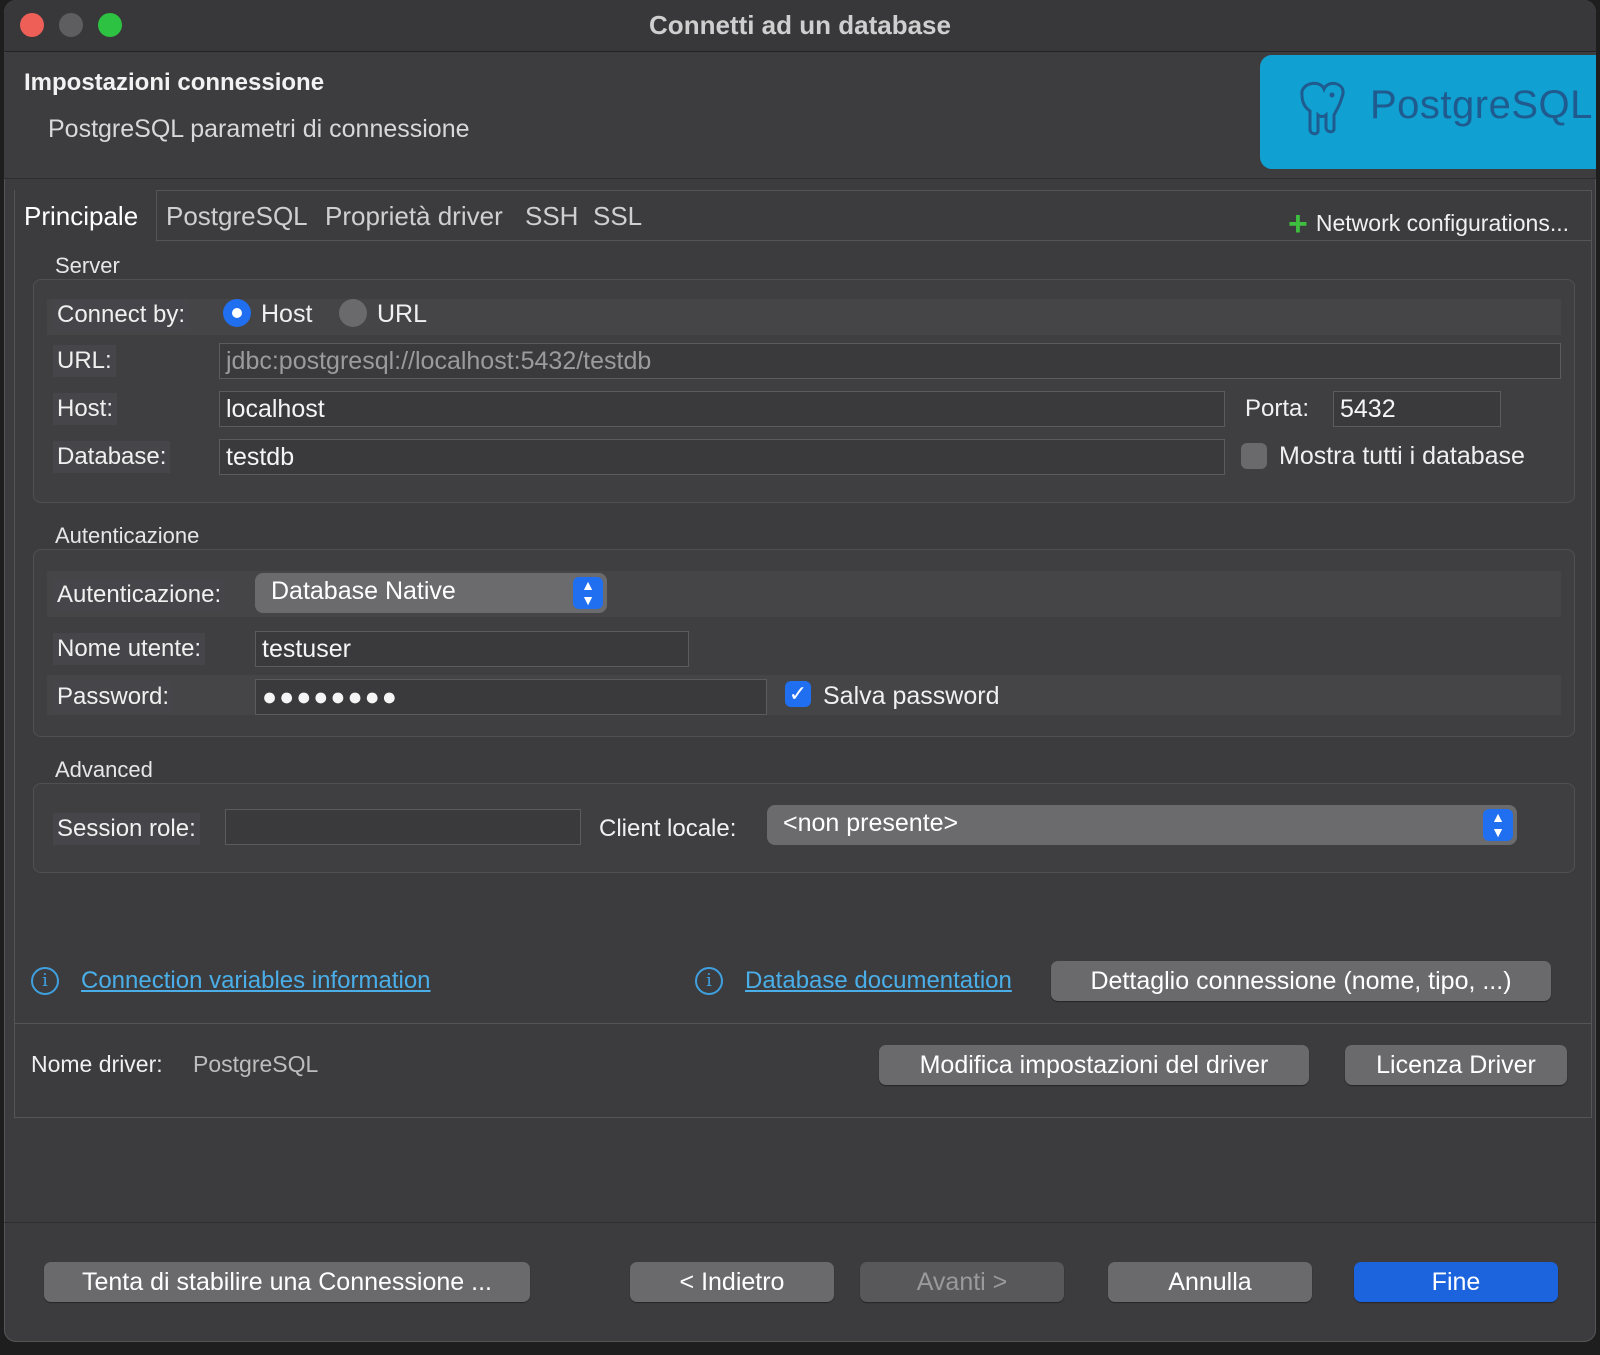 Image resolution: width=1600 pixels, height=1355 pixels. I want to click on window-title: Connetti ad un database, so click(800, 25).